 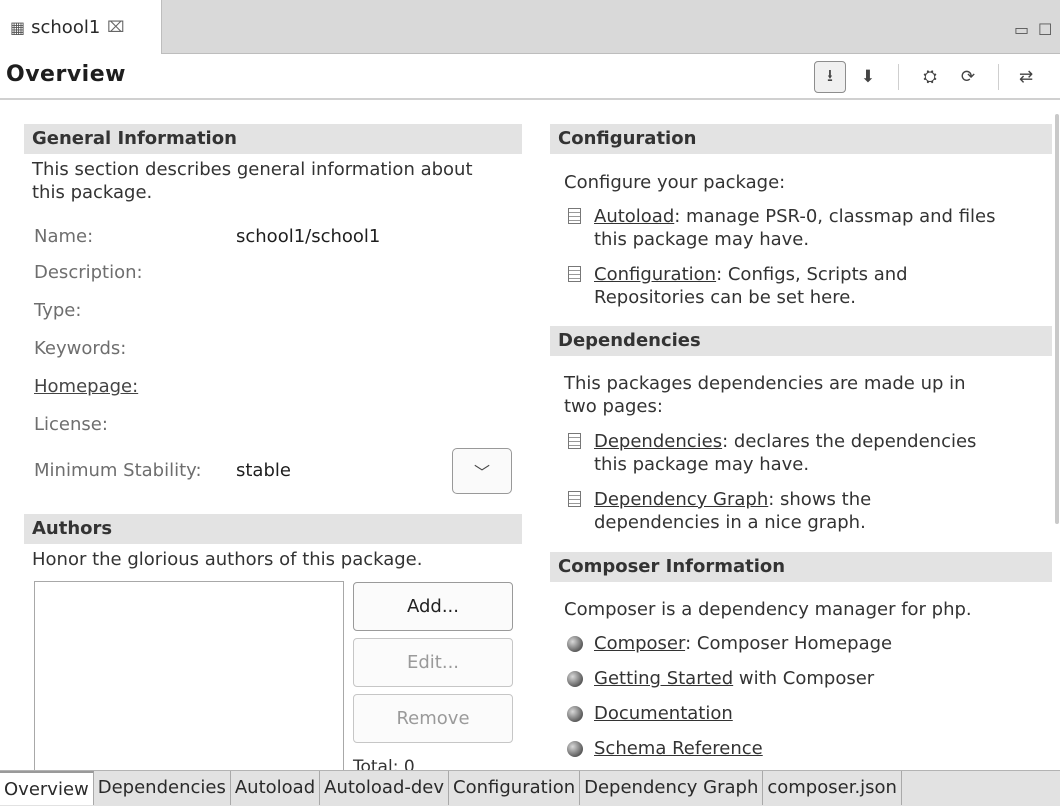 What do you see at coordinates (702, 464) in the screenshot?
I see `dependencies-description-cont: this package may have.` at bounding box center [702, 464].